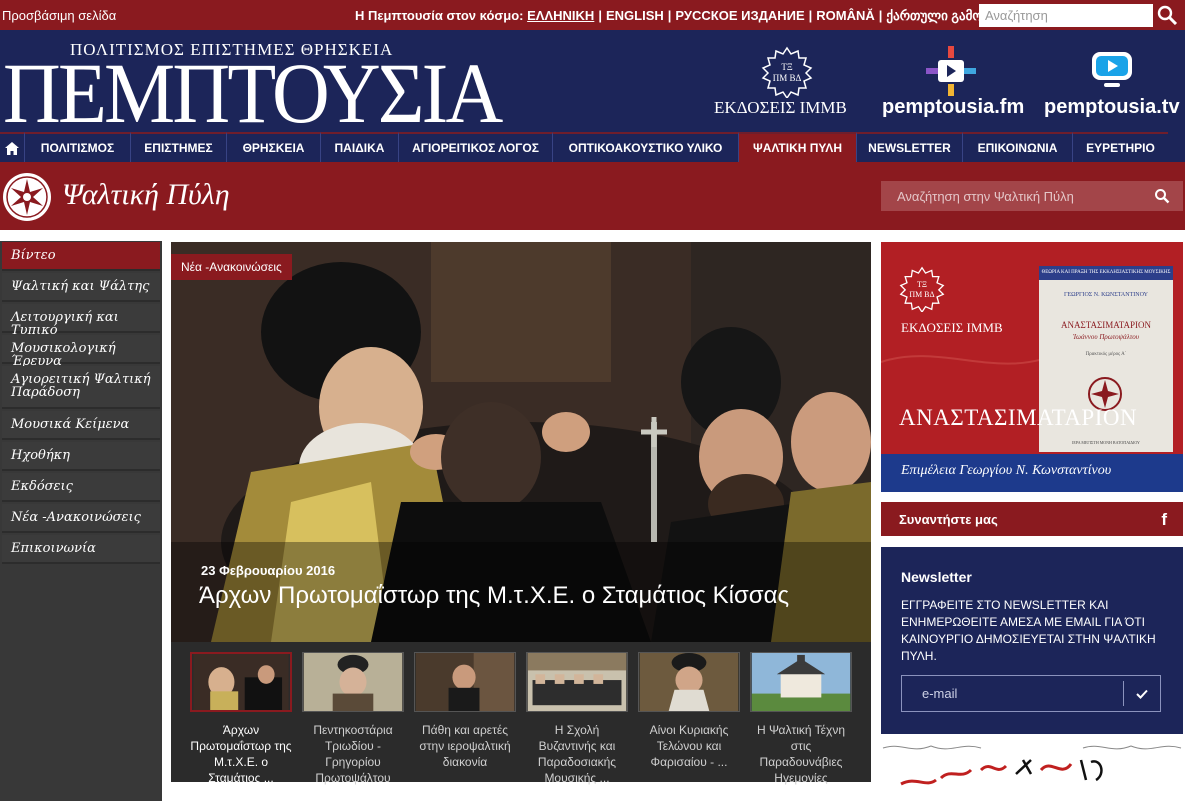 Image resolution: width=1185 pixels, height=801 pixels. I want to click on section-title: Ψαλτική Πύλη, so click(146, 194).